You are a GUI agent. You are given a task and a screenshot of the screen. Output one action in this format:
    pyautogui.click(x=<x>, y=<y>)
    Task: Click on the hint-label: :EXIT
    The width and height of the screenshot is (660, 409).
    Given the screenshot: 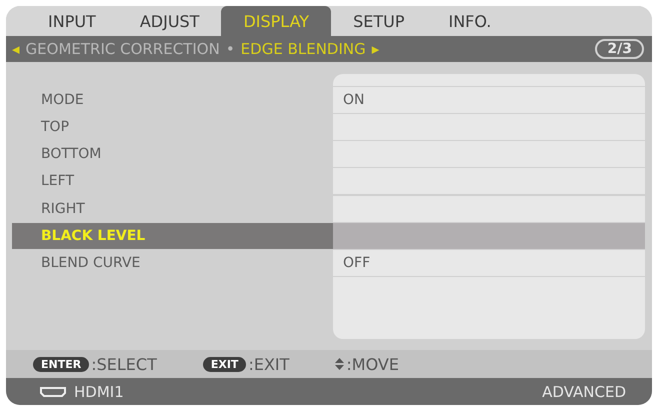 What is the action you would take?
    pyautogui.click(x=269, y=364)
    